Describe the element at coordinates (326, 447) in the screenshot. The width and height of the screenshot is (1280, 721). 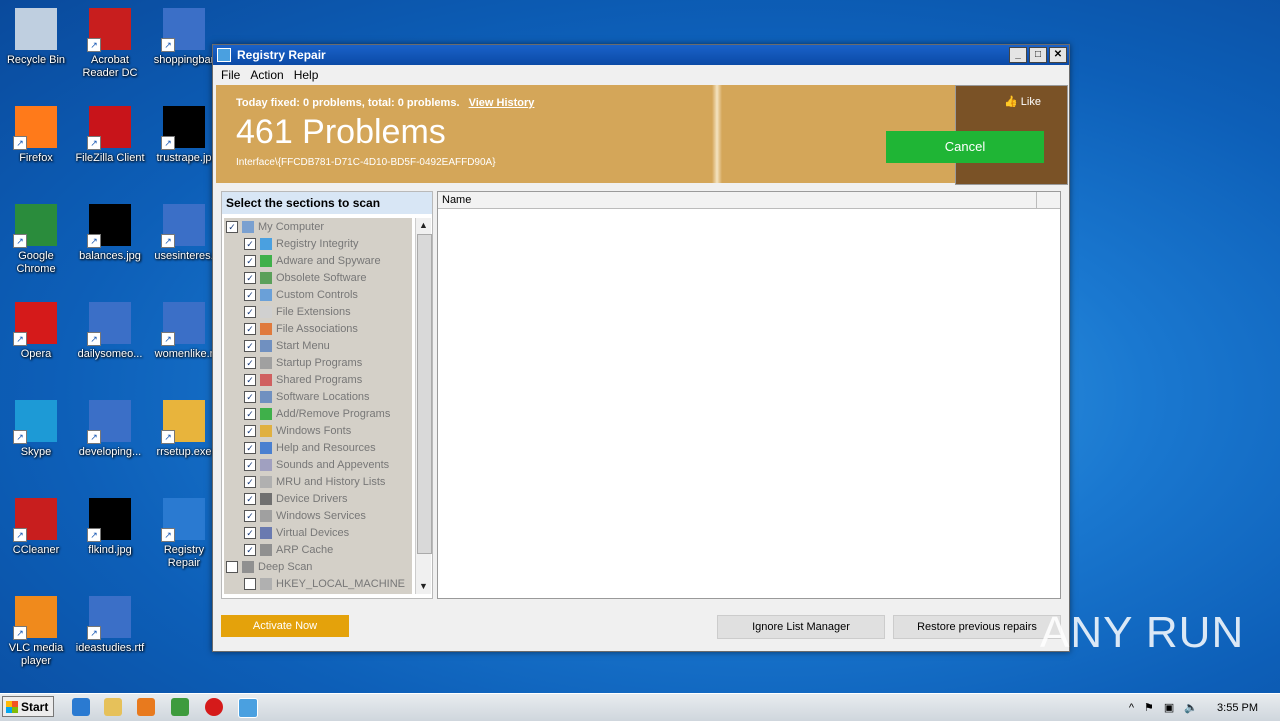
I see `tree-item-label: Help and Resources` at that location.